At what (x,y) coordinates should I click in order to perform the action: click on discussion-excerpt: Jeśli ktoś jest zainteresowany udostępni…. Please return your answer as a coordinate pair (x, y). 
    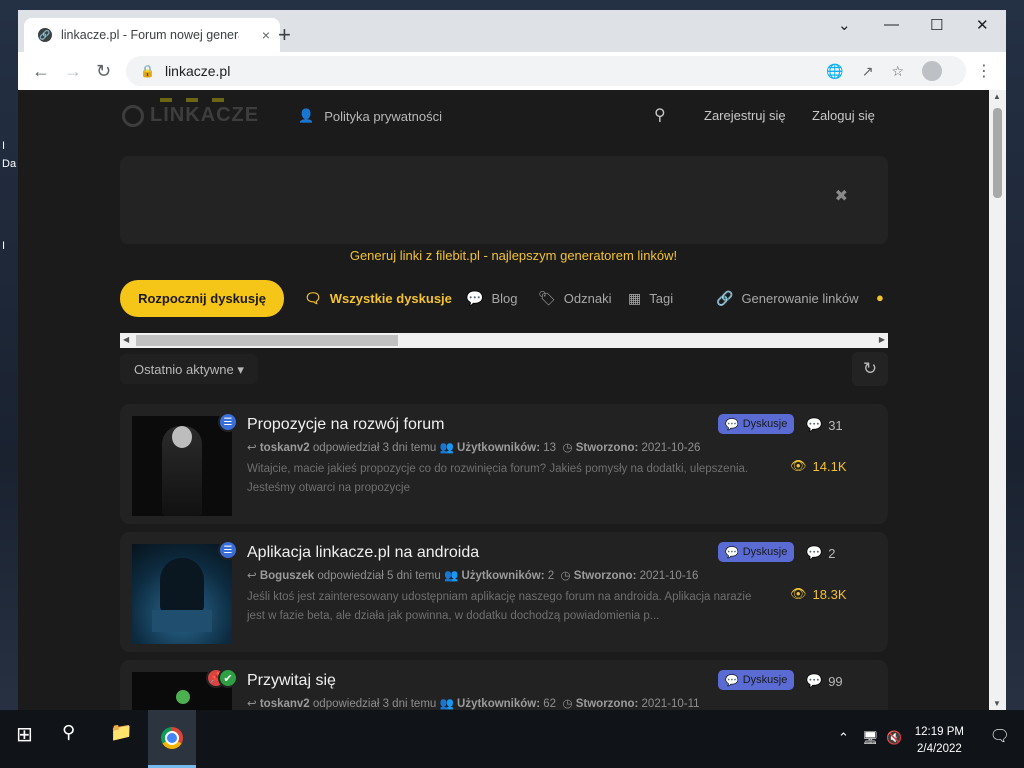
    Looking at the image, I should click on (499, 606).